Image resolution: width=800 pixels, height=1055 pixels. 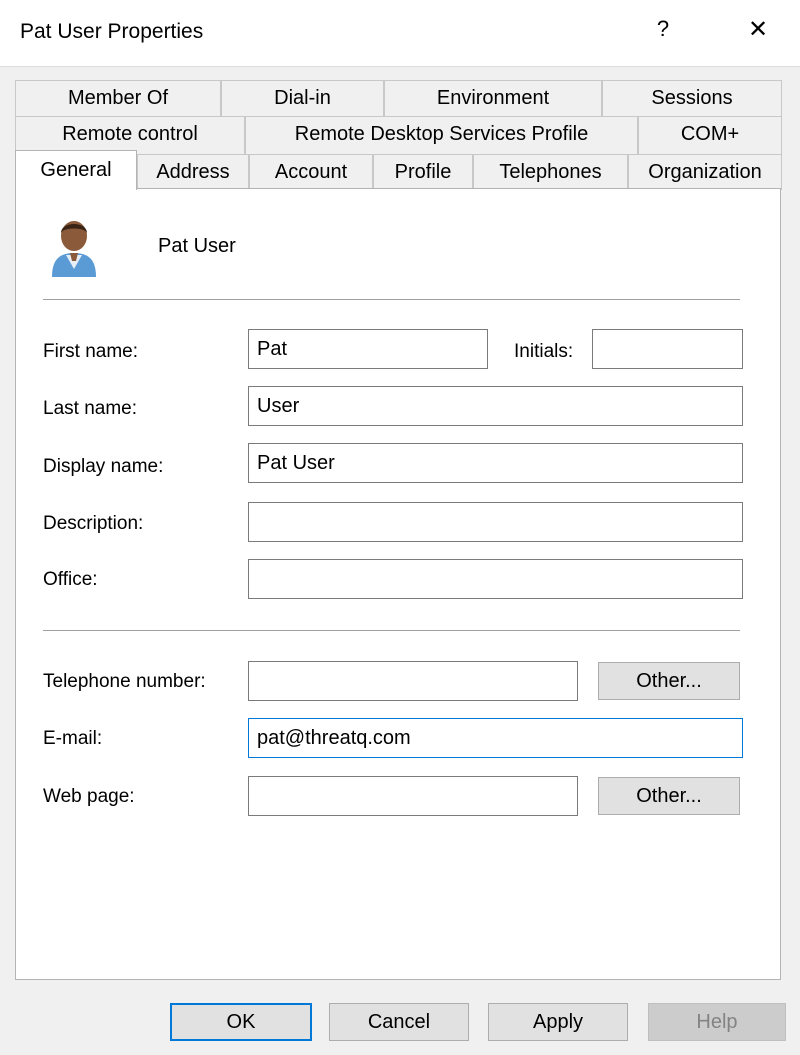 What do you see at coordinates (413, 681) in the screenshot?
I see `telephone-input` at bounding box center [413, 681].